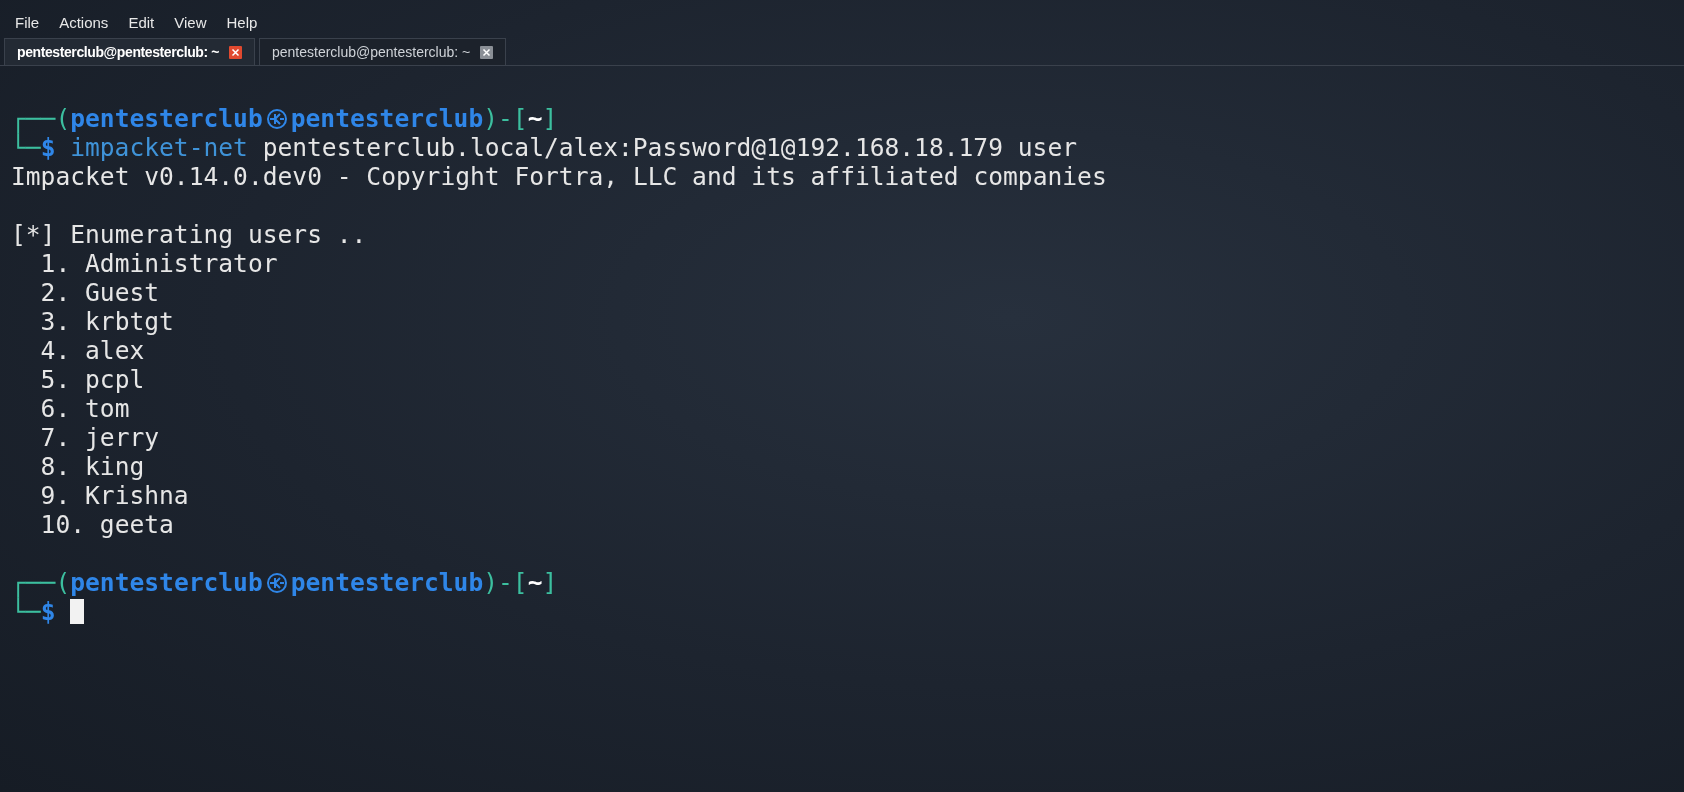 This screenshot has width=1684, height=792. I want to click on menu-item: Edit, so click(141, 22).